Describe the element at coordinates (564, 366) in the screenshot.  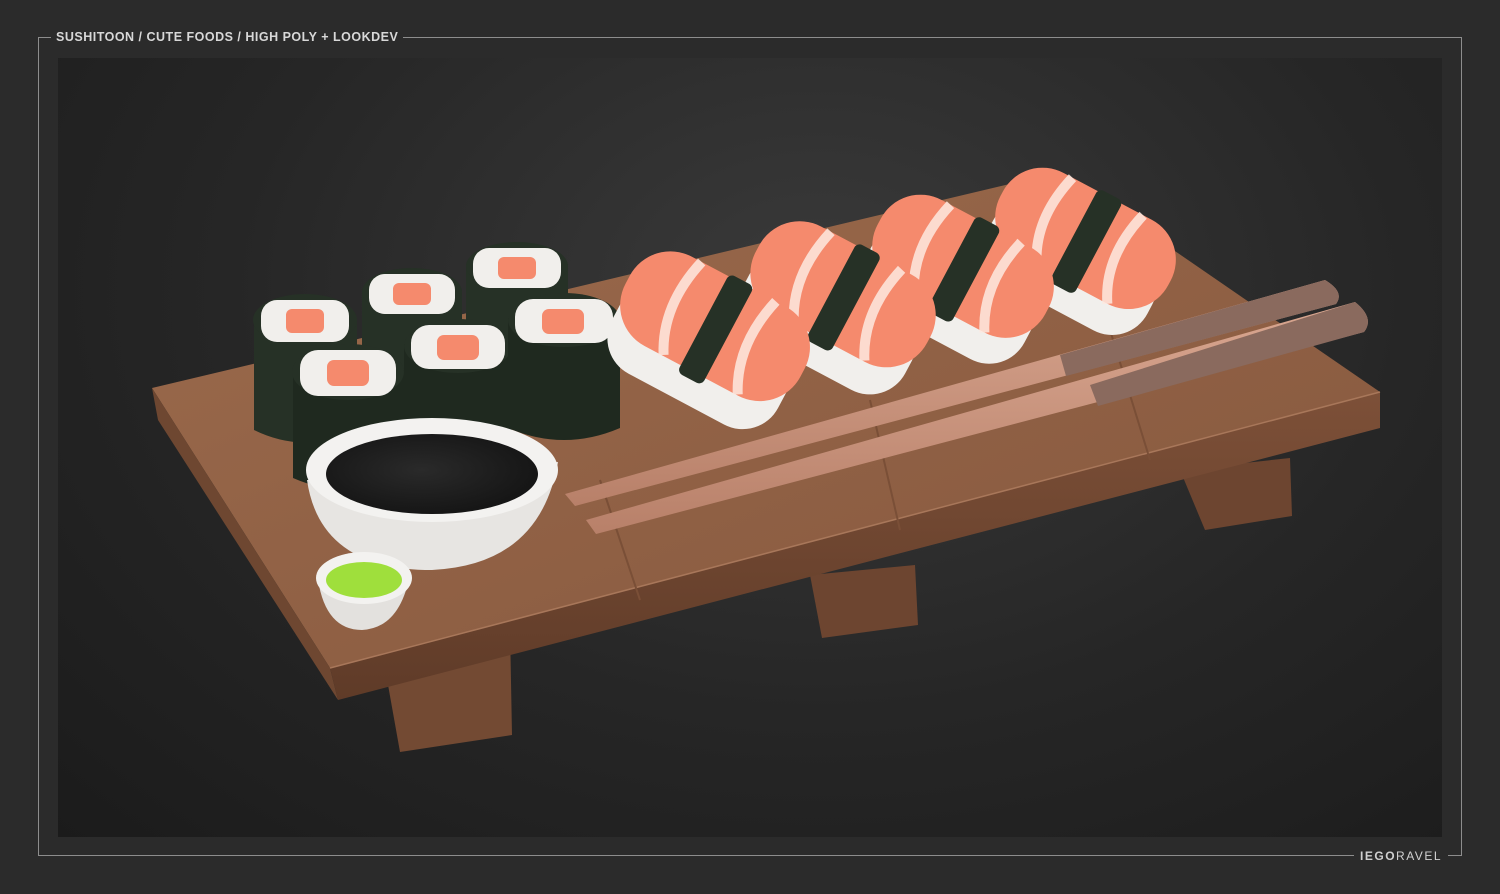
I see `maki-roll` at that location.